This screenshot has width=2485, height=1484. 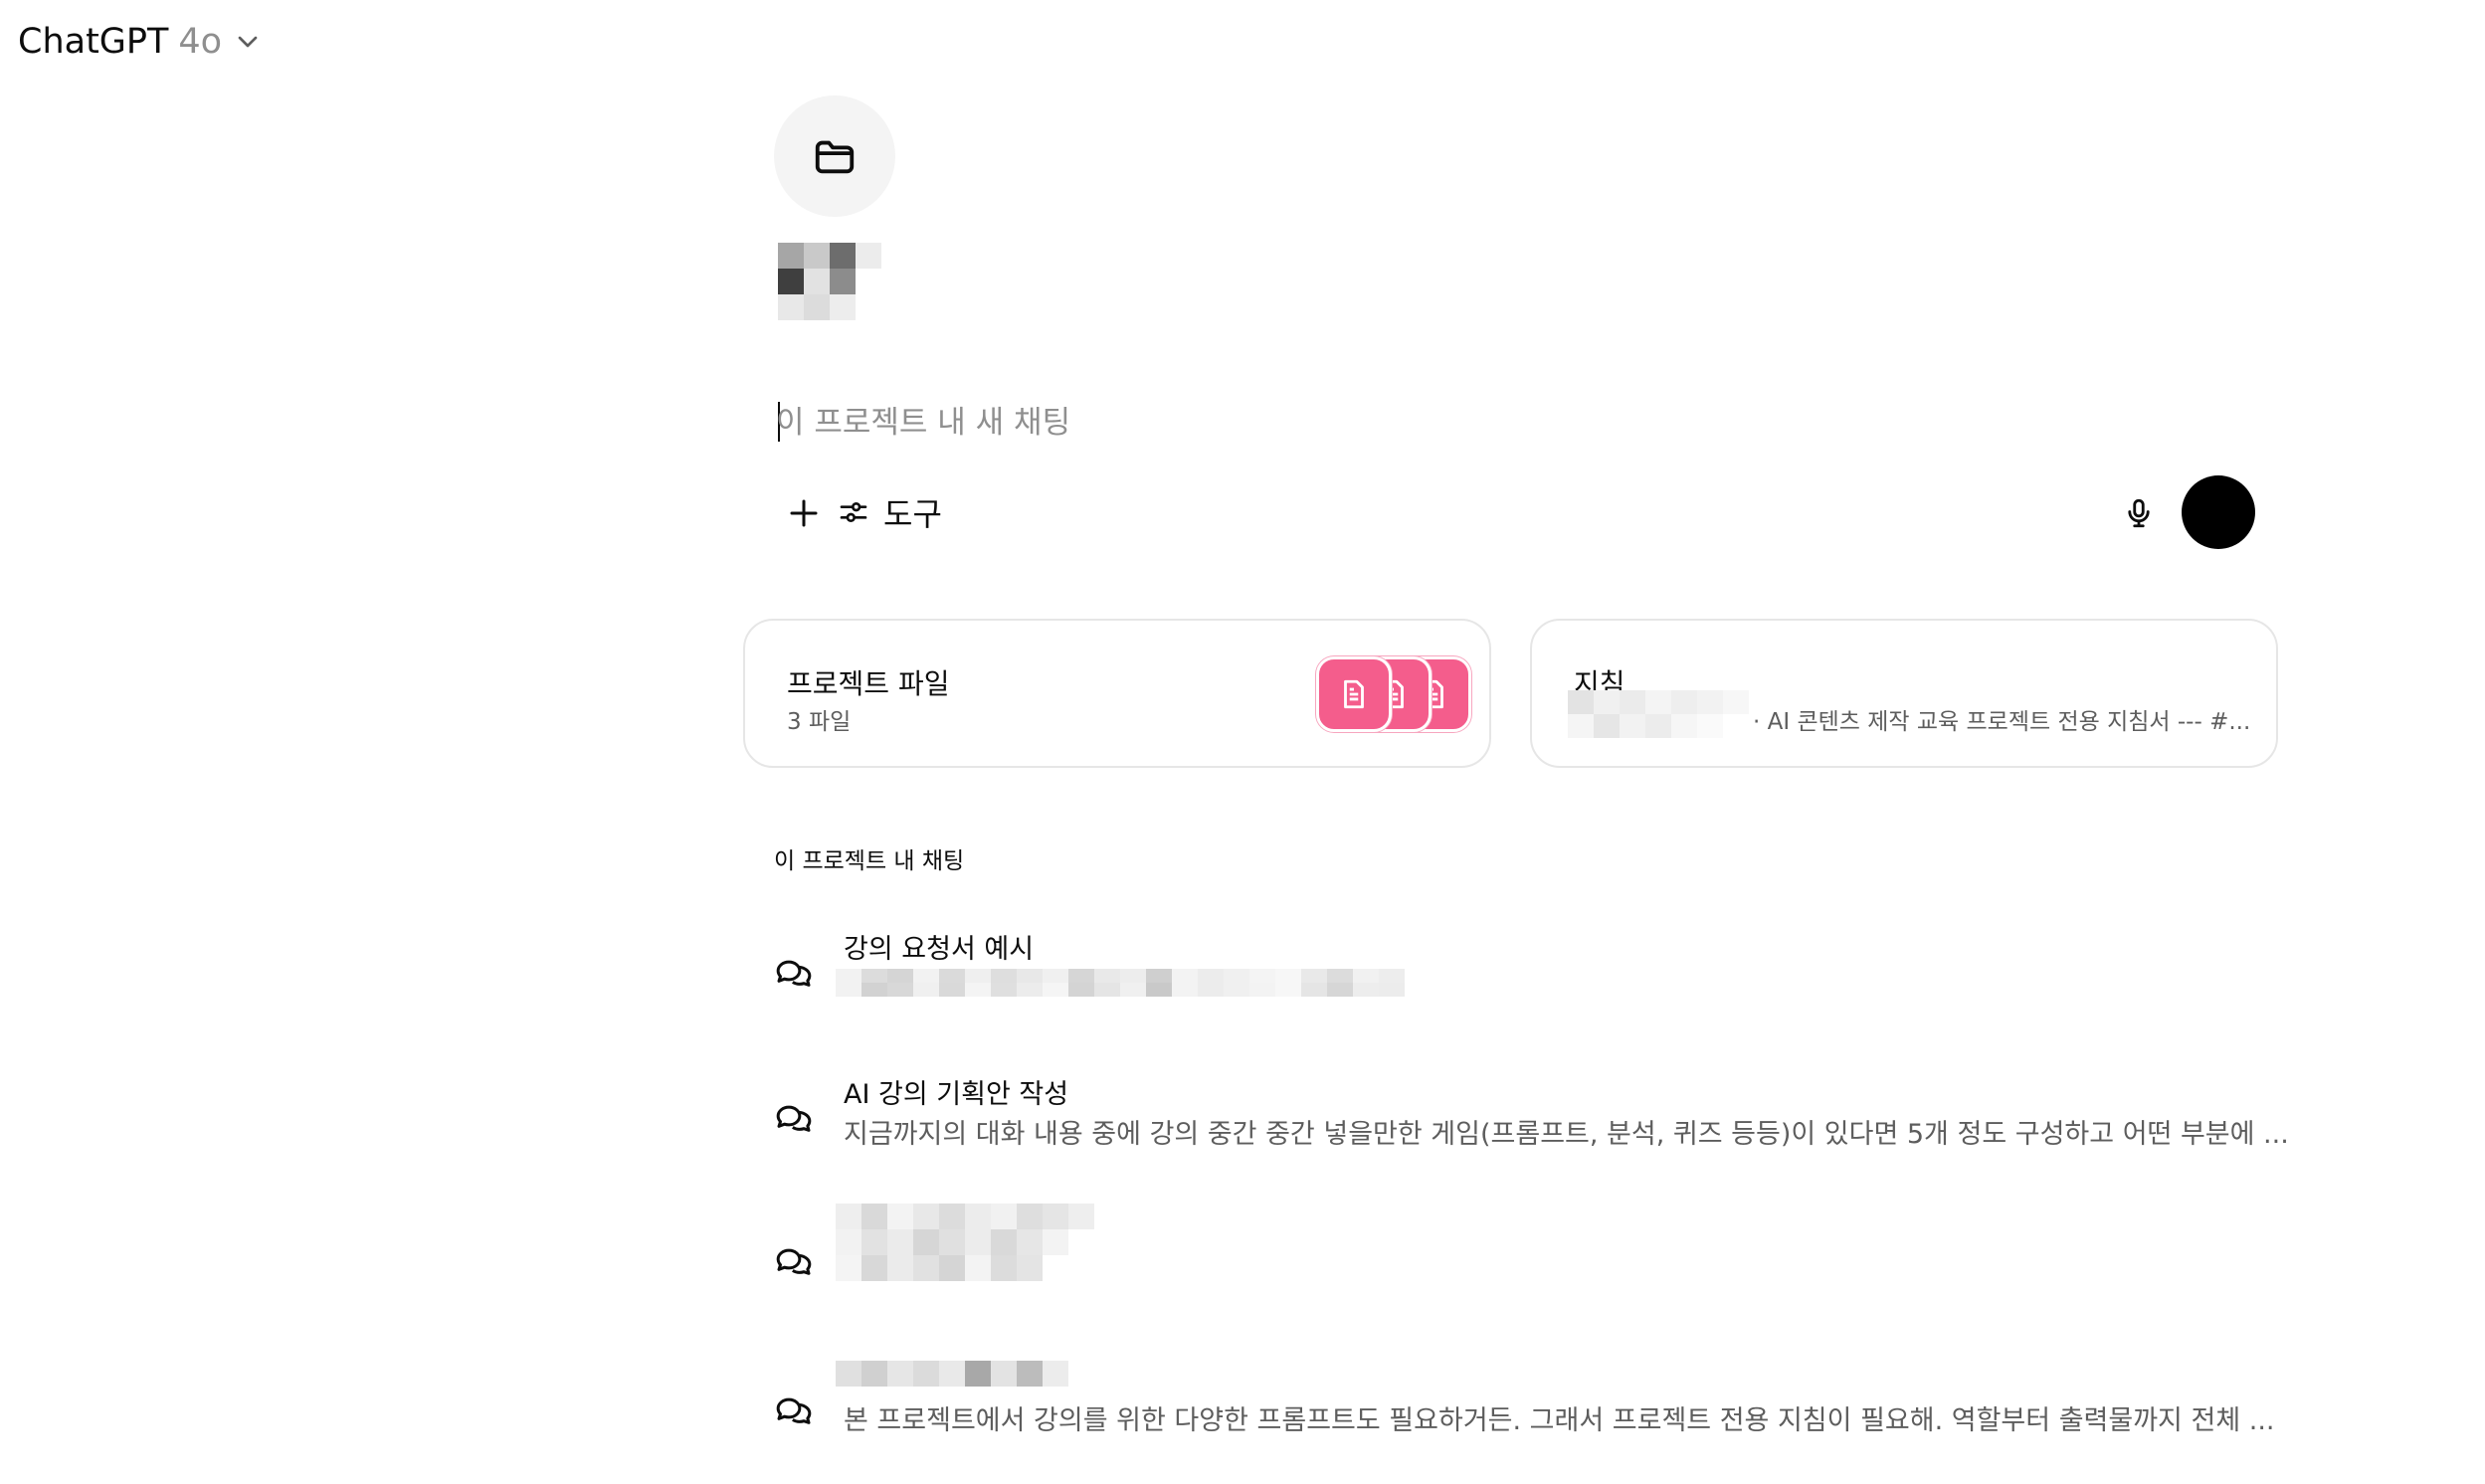 I want to click on chat-preview-redacted, so click(x=1121, y=983).